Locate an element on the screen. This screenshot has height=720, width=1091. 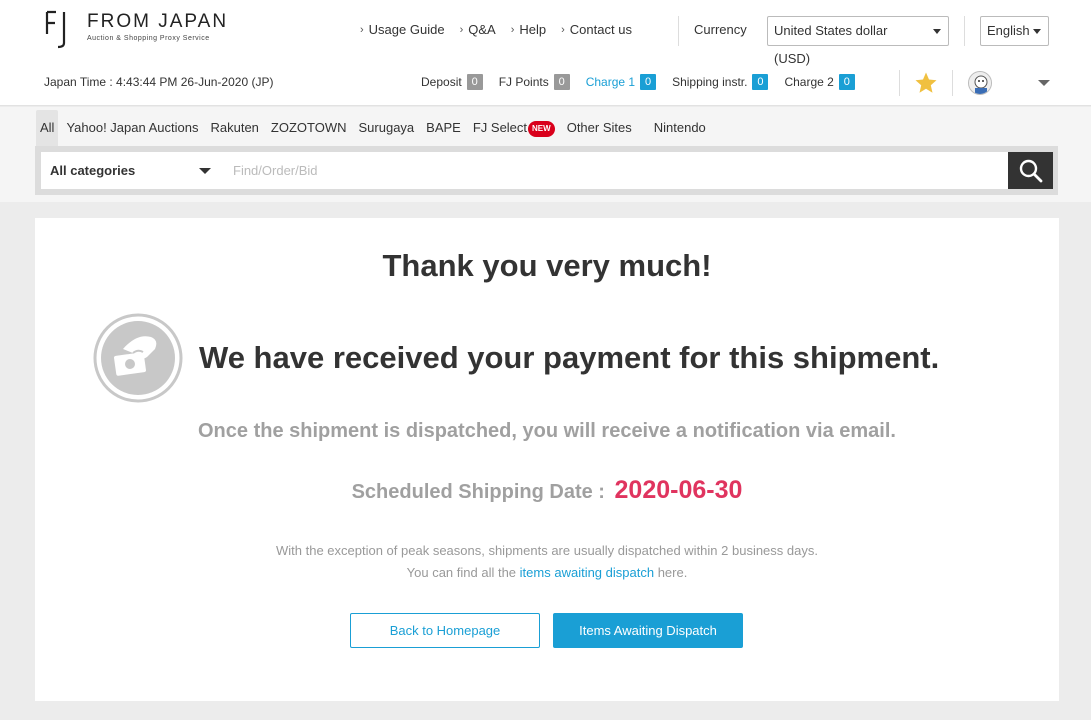
deposit-stat: Deposit 0 is located at coordinates (452, 82).